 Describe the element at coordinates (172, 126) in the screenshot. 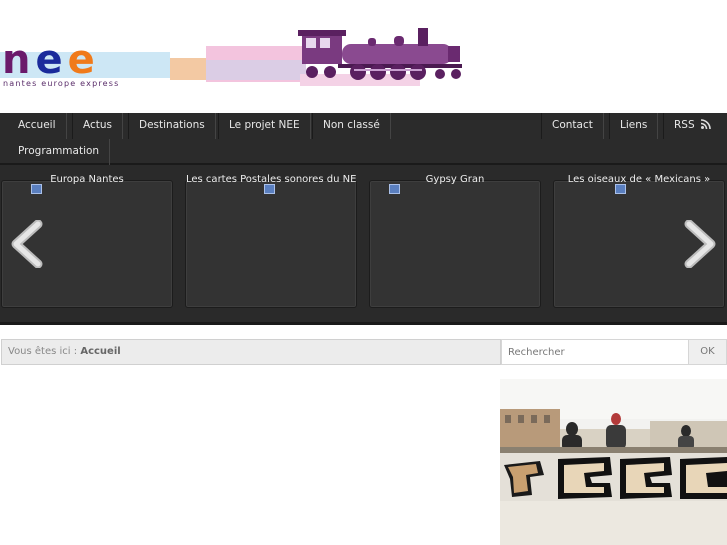

I see `nav-item-destinations: Destinations` at that location.